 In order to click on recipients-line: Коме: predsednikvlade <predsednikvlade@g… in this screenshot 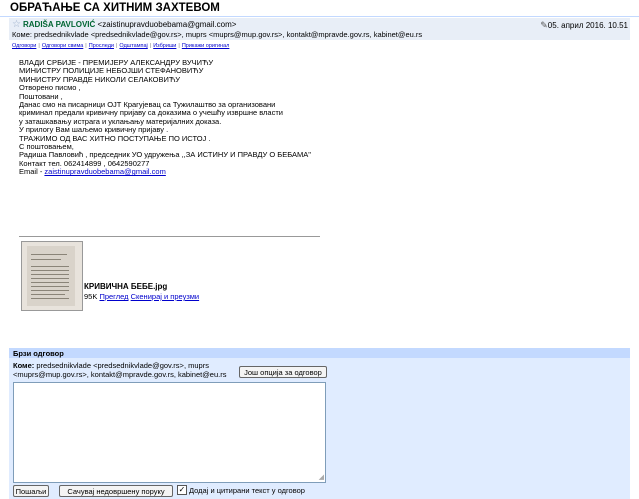, I will do `click(217, 34)`.